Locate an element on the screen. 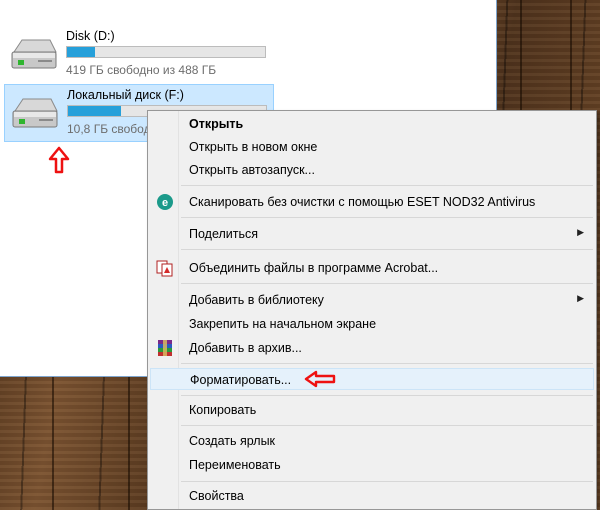 The height and width of the screenshot is (510, 600). menu-item-label: Поделиться is located at coordinates (224, 234).